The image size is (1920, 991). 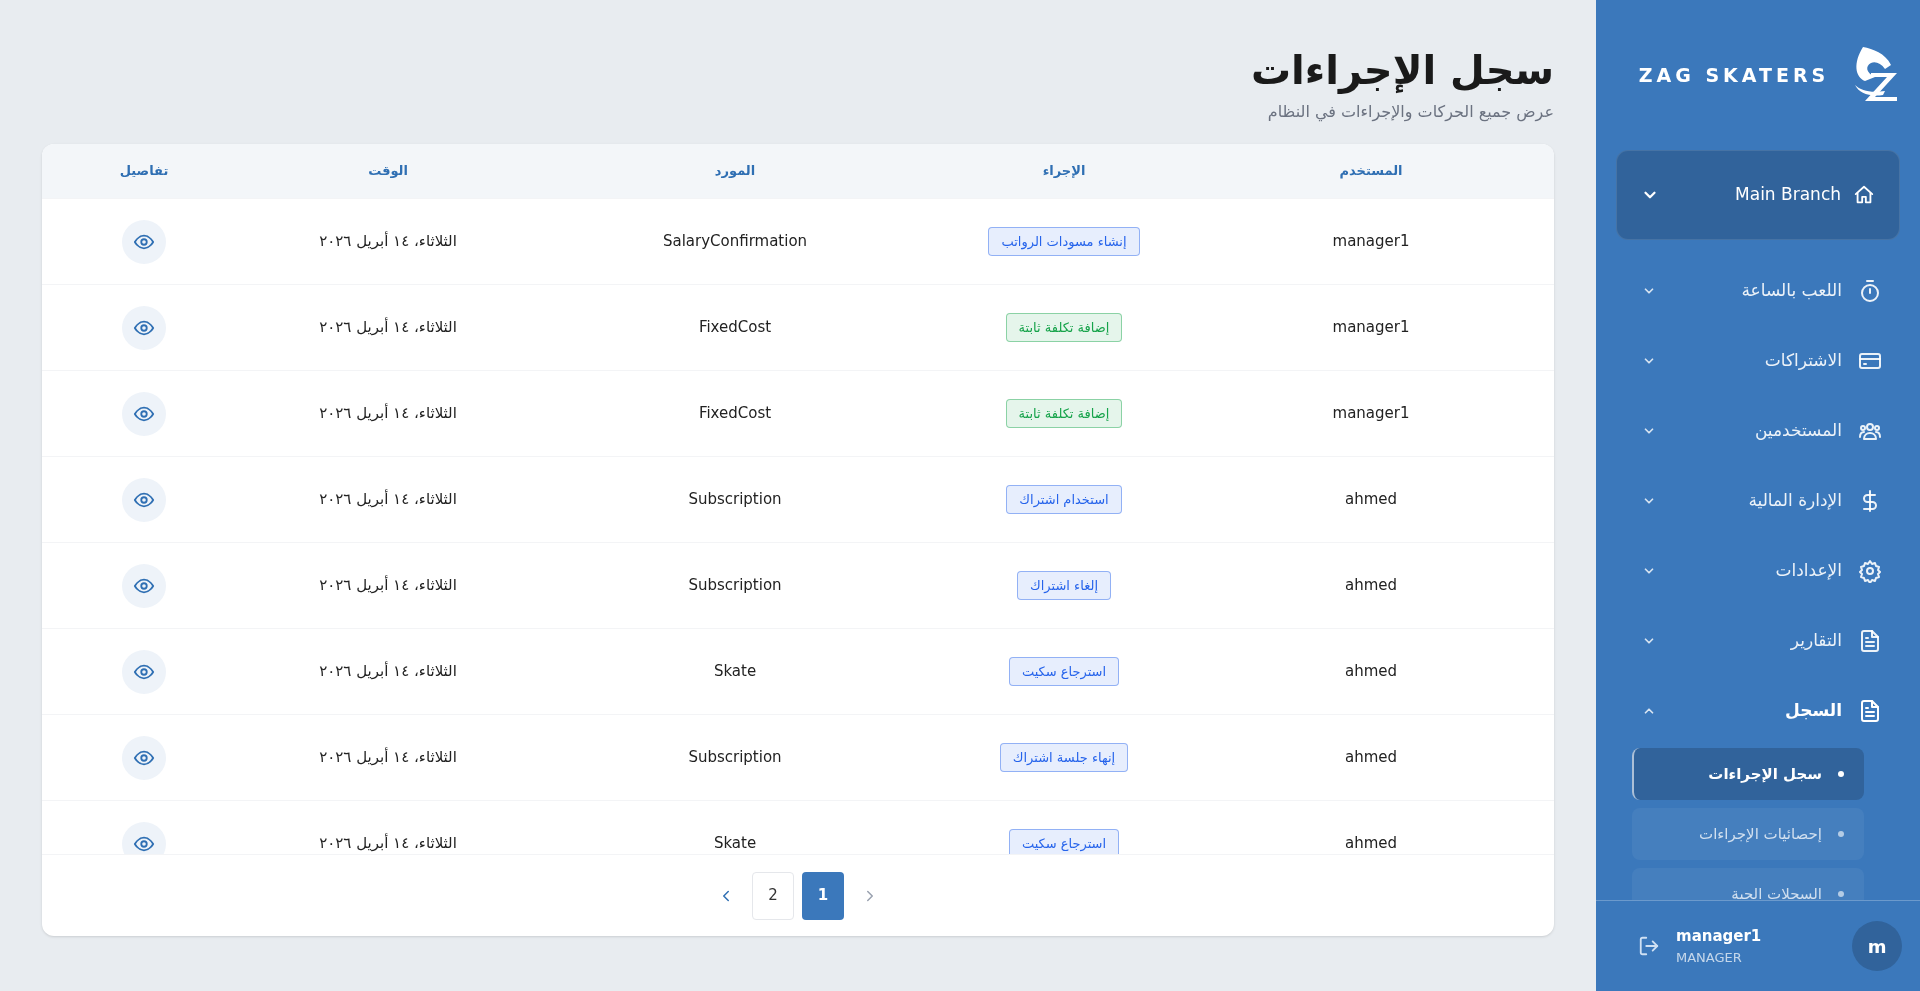 What do you see at coordinates (1064, 757) in the screenshot?
I see `action-badge: إنهاء جلسة اشتراك` at bounding box center [1064, 757].